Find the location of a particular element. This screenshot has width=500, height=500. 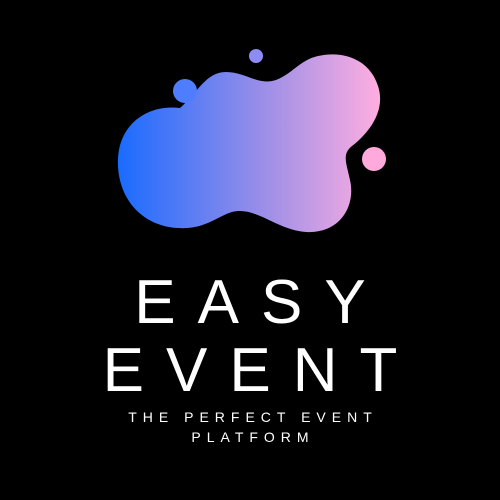

dot-blue is located at coordinates (185, 91).